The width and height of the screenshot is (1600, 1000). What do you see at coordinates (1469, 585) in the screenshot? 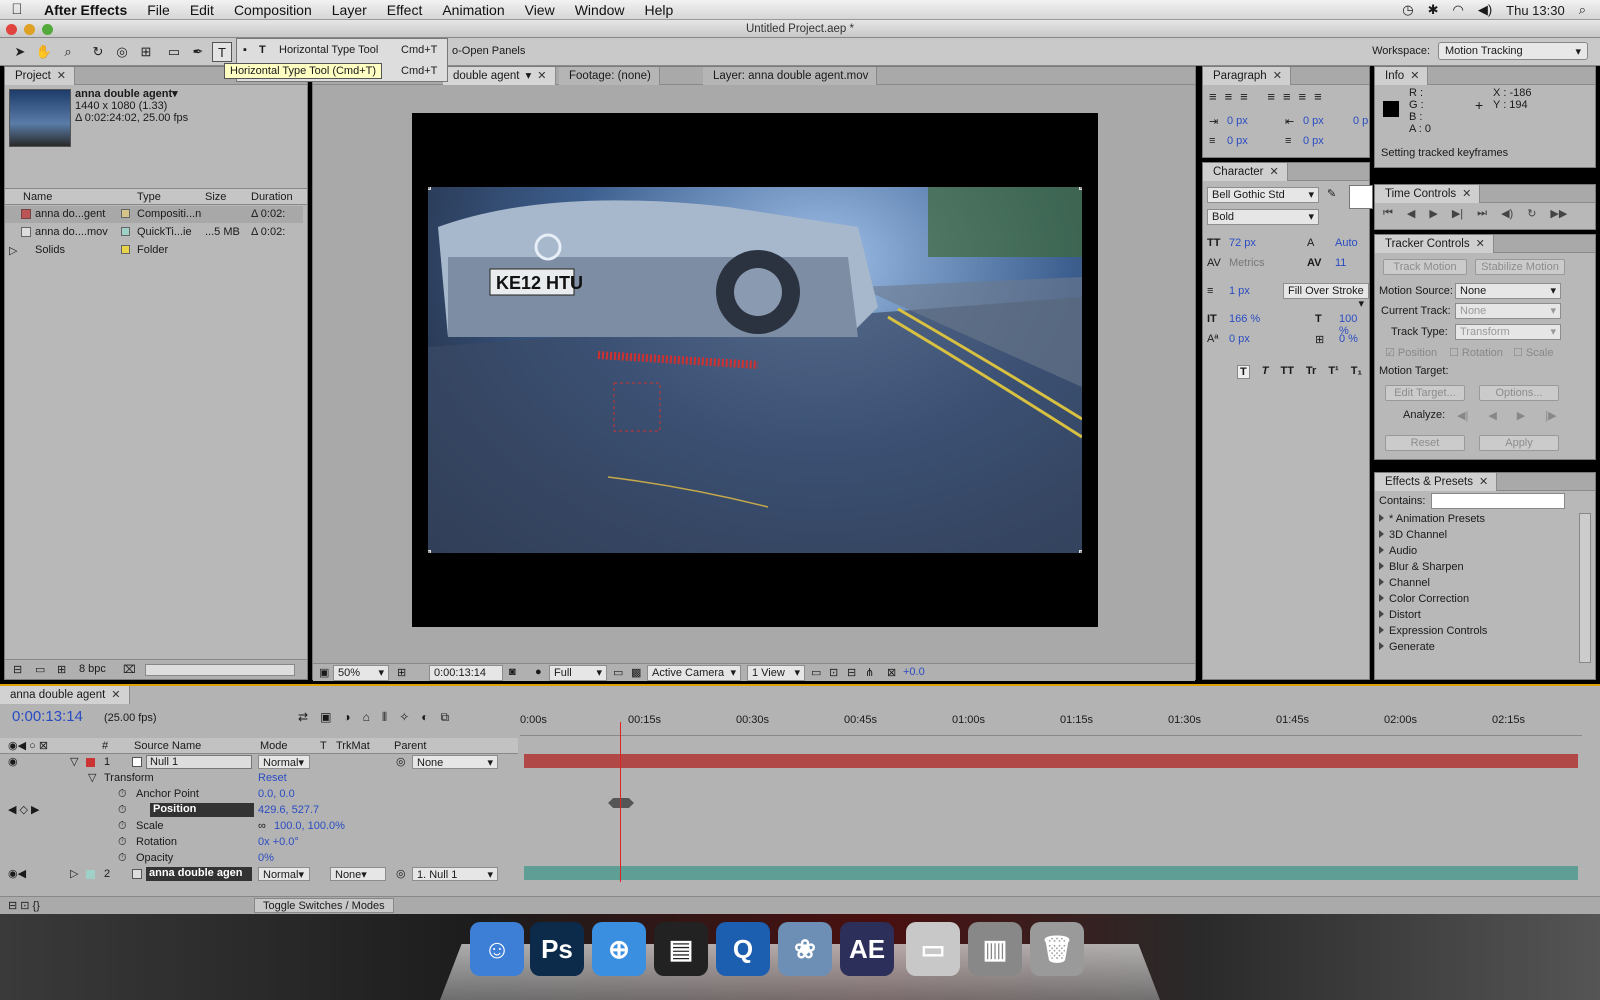
I see `list-item: Channel` at bounding box center [1469, 585].